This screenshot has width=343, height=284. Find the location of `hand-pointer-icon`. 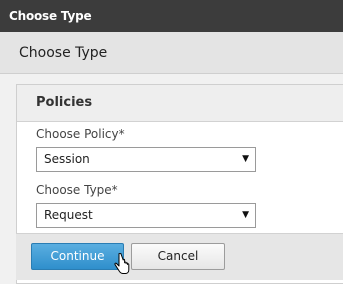

hand-pointer-icon is located at coordinates (122, 263).